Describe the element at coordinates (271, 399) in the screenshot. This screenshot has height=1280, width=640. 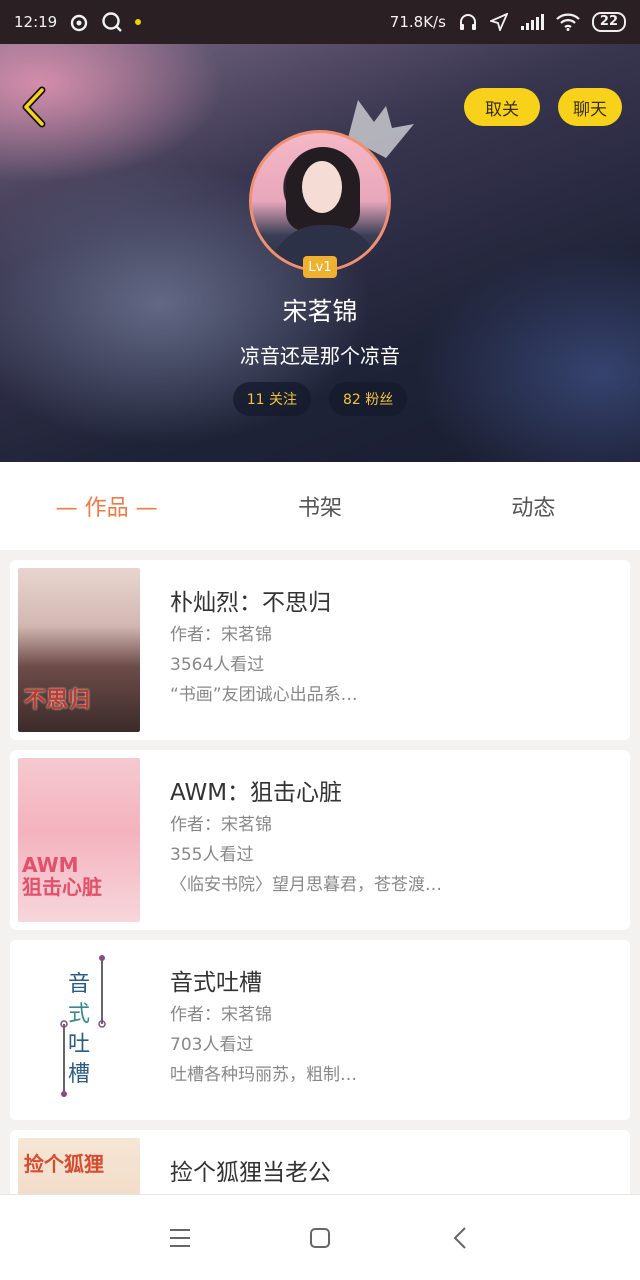
I see `following-count: 11 关注` at that location.